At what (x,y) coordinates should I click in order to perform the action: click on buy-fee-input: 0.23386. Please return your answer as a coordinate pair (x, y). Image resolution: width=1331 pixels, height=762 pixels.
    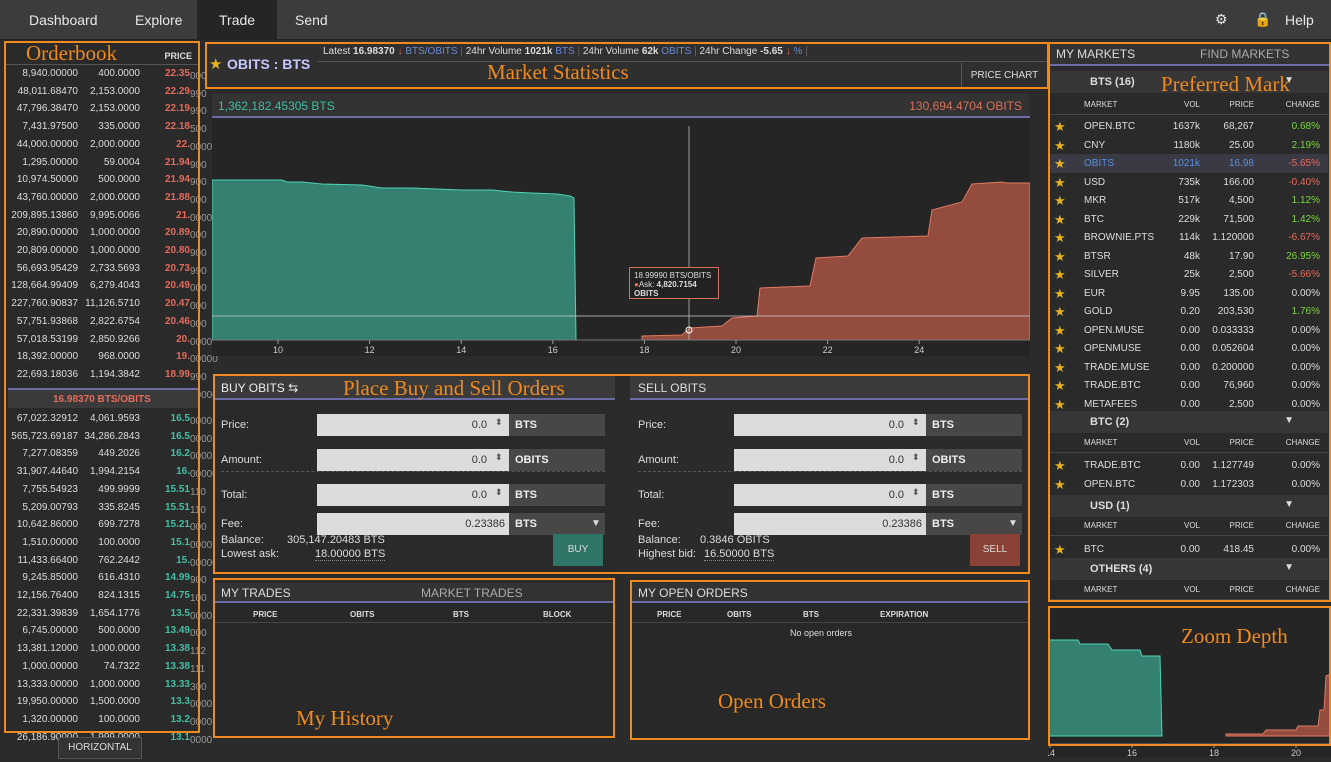
    Looking at the image, I should click on (413, 524).